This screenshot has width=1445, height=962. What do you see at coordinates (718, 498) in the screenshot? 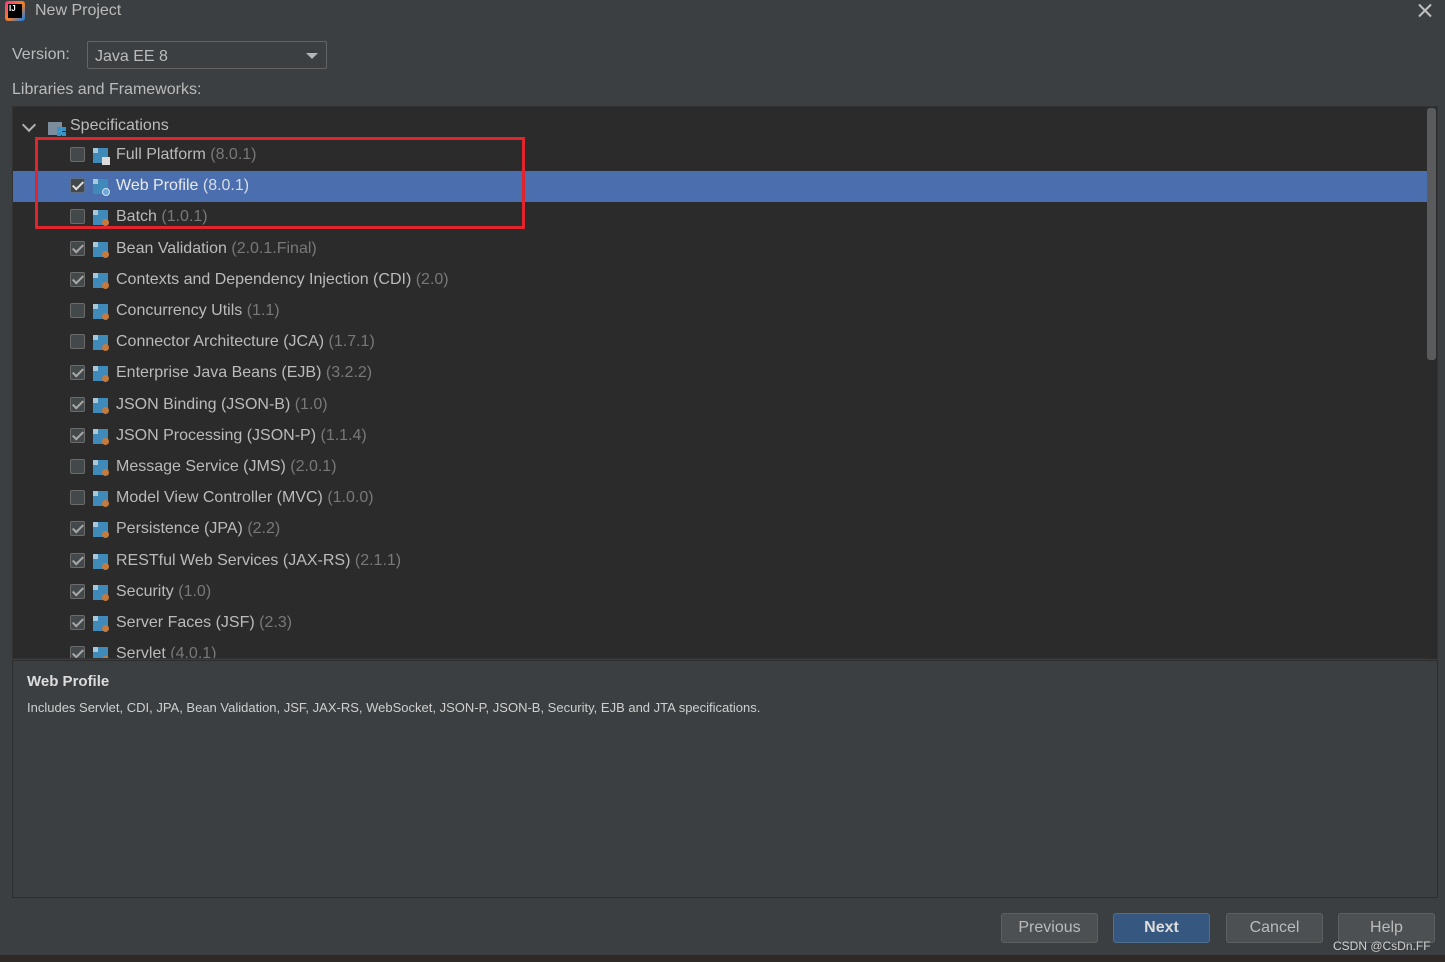
I see `tree-item: Model View Controller (MVC) (1.0.0)` at bounding box center [718, 498].